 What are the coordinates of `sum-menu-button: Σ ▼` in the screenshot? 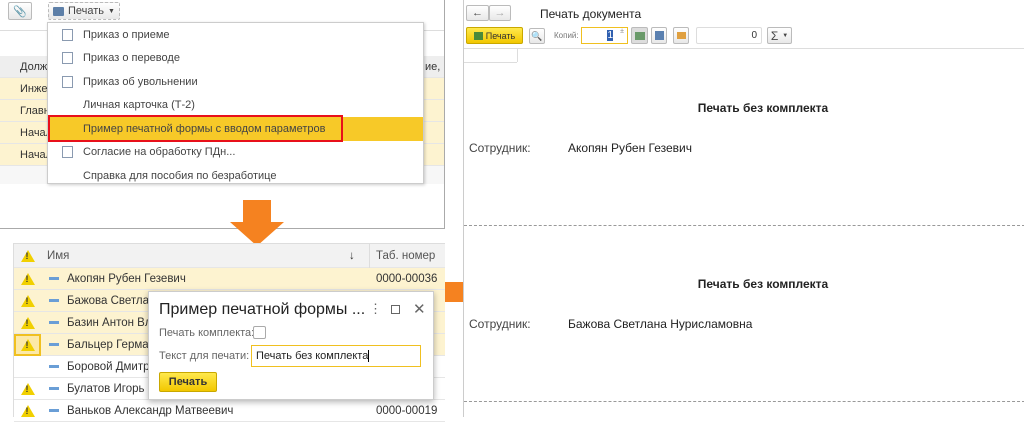 It's located at (779, 35).